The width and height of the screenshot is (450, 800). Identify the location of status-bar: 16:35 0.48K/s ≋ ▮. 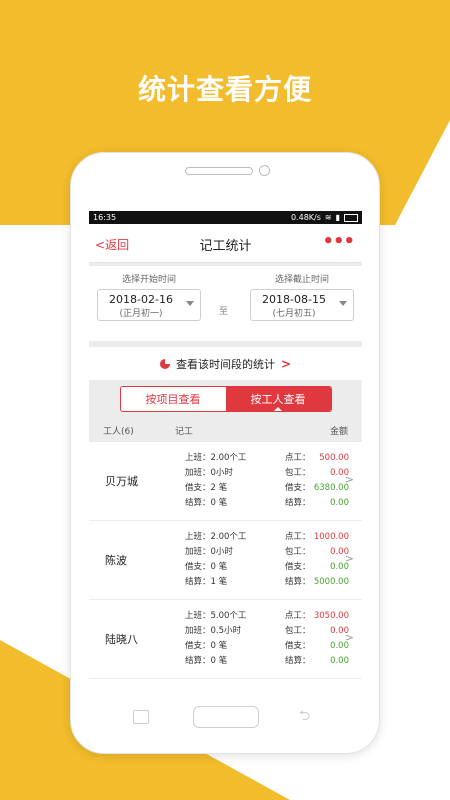
(225, 217).